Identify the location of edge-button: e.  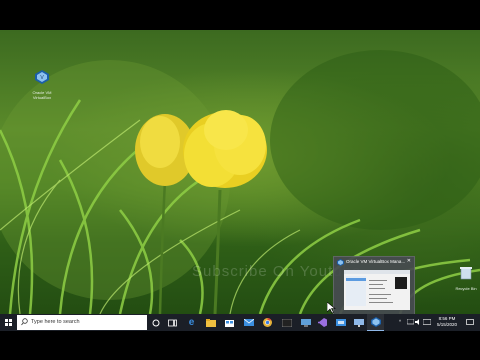
(191, 322).